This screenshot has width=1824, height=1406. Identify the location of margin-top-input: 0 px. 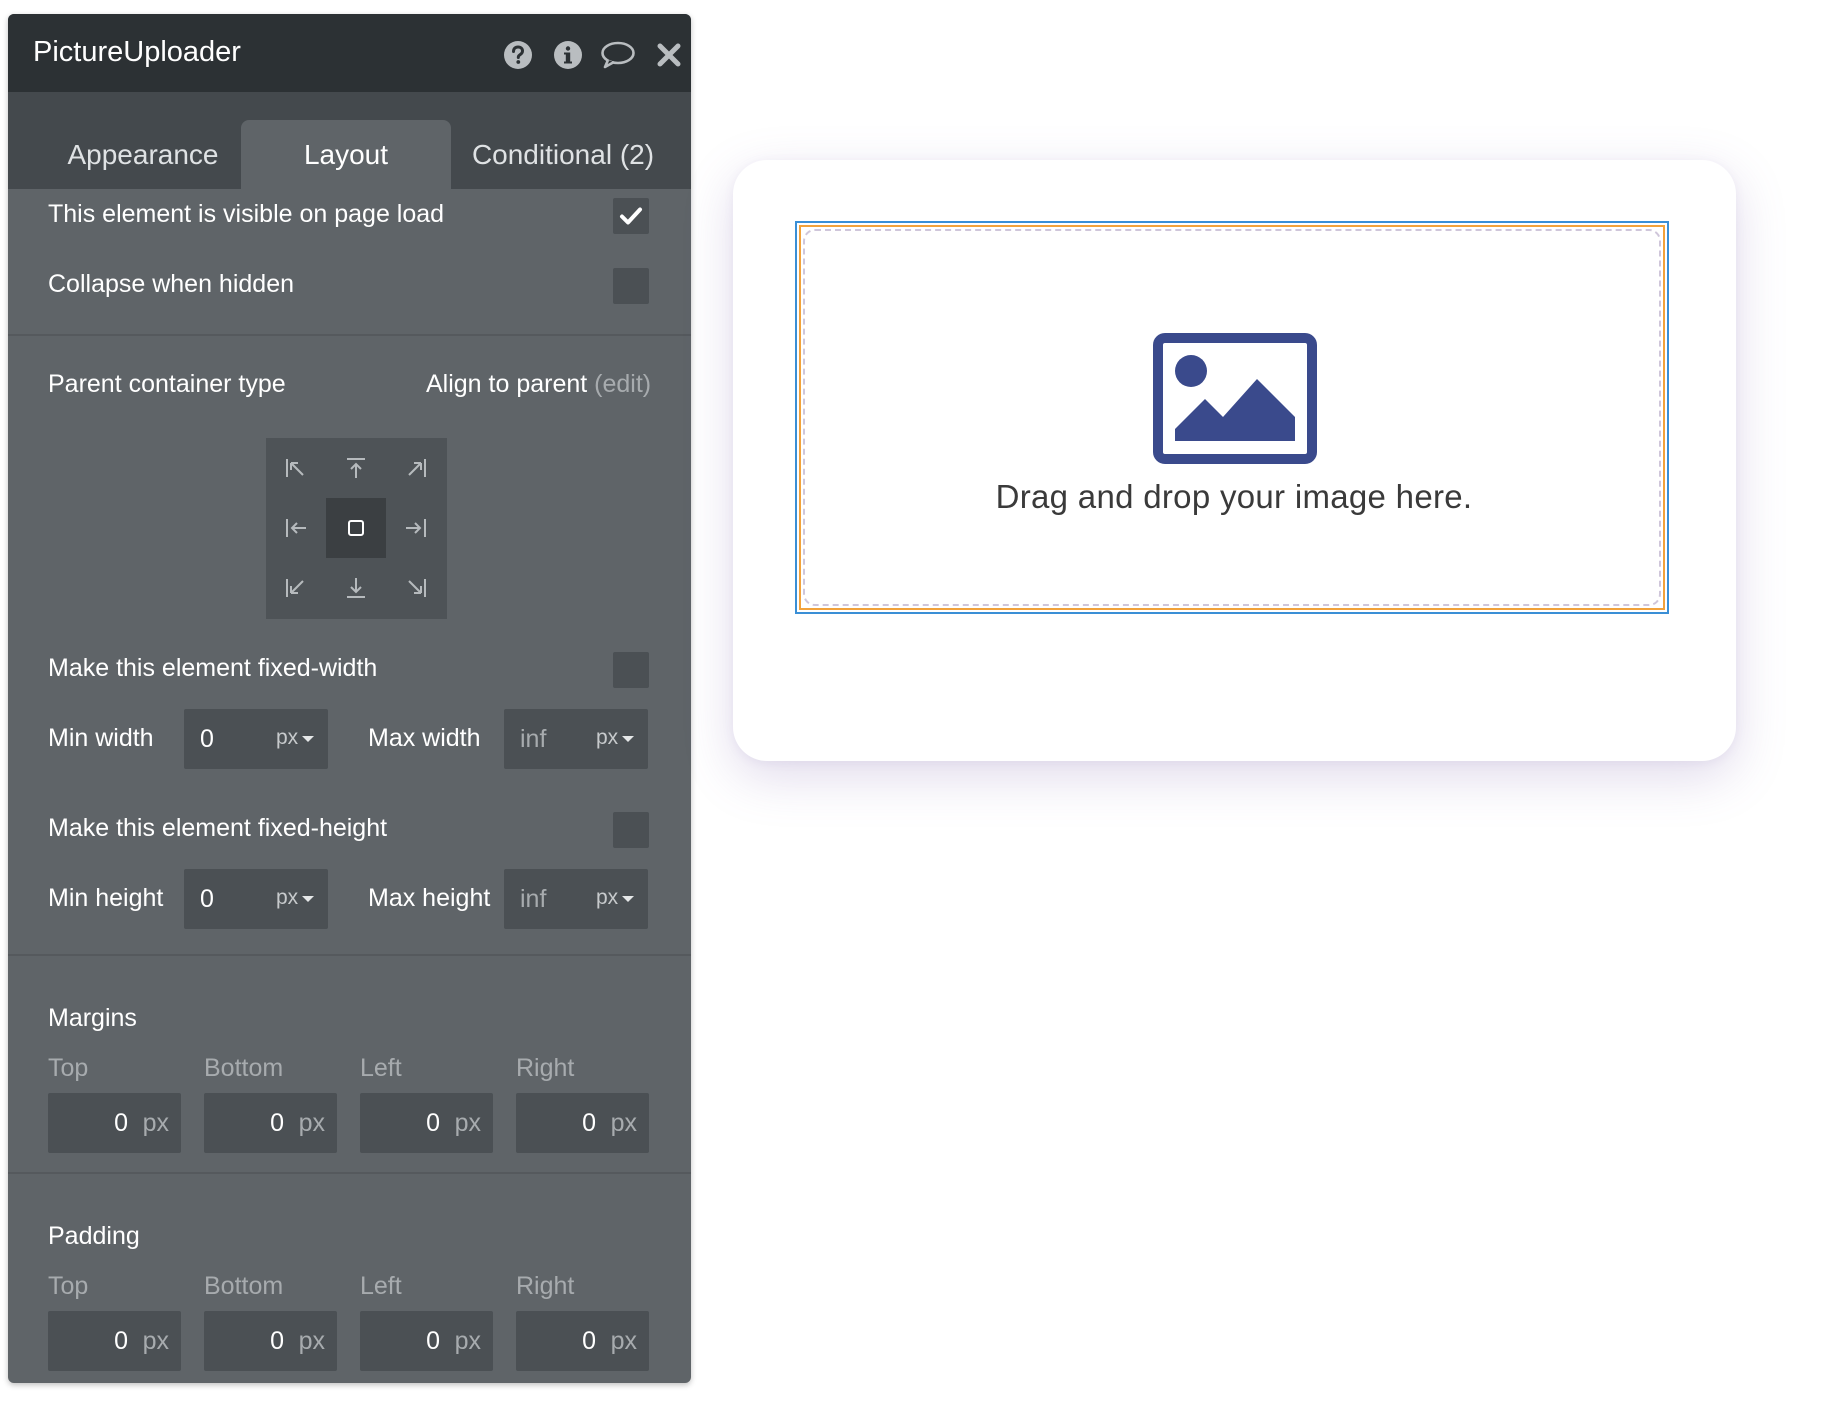
(114, 1123).